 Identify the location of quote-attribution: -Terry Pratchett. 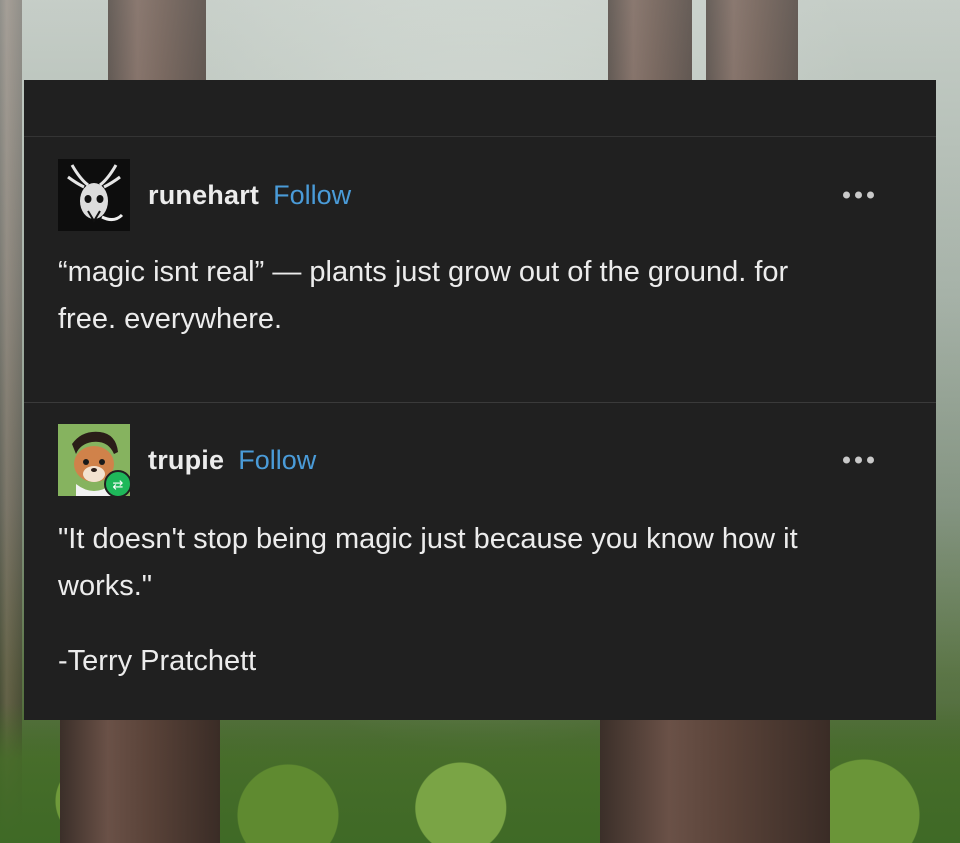
(157, 661).